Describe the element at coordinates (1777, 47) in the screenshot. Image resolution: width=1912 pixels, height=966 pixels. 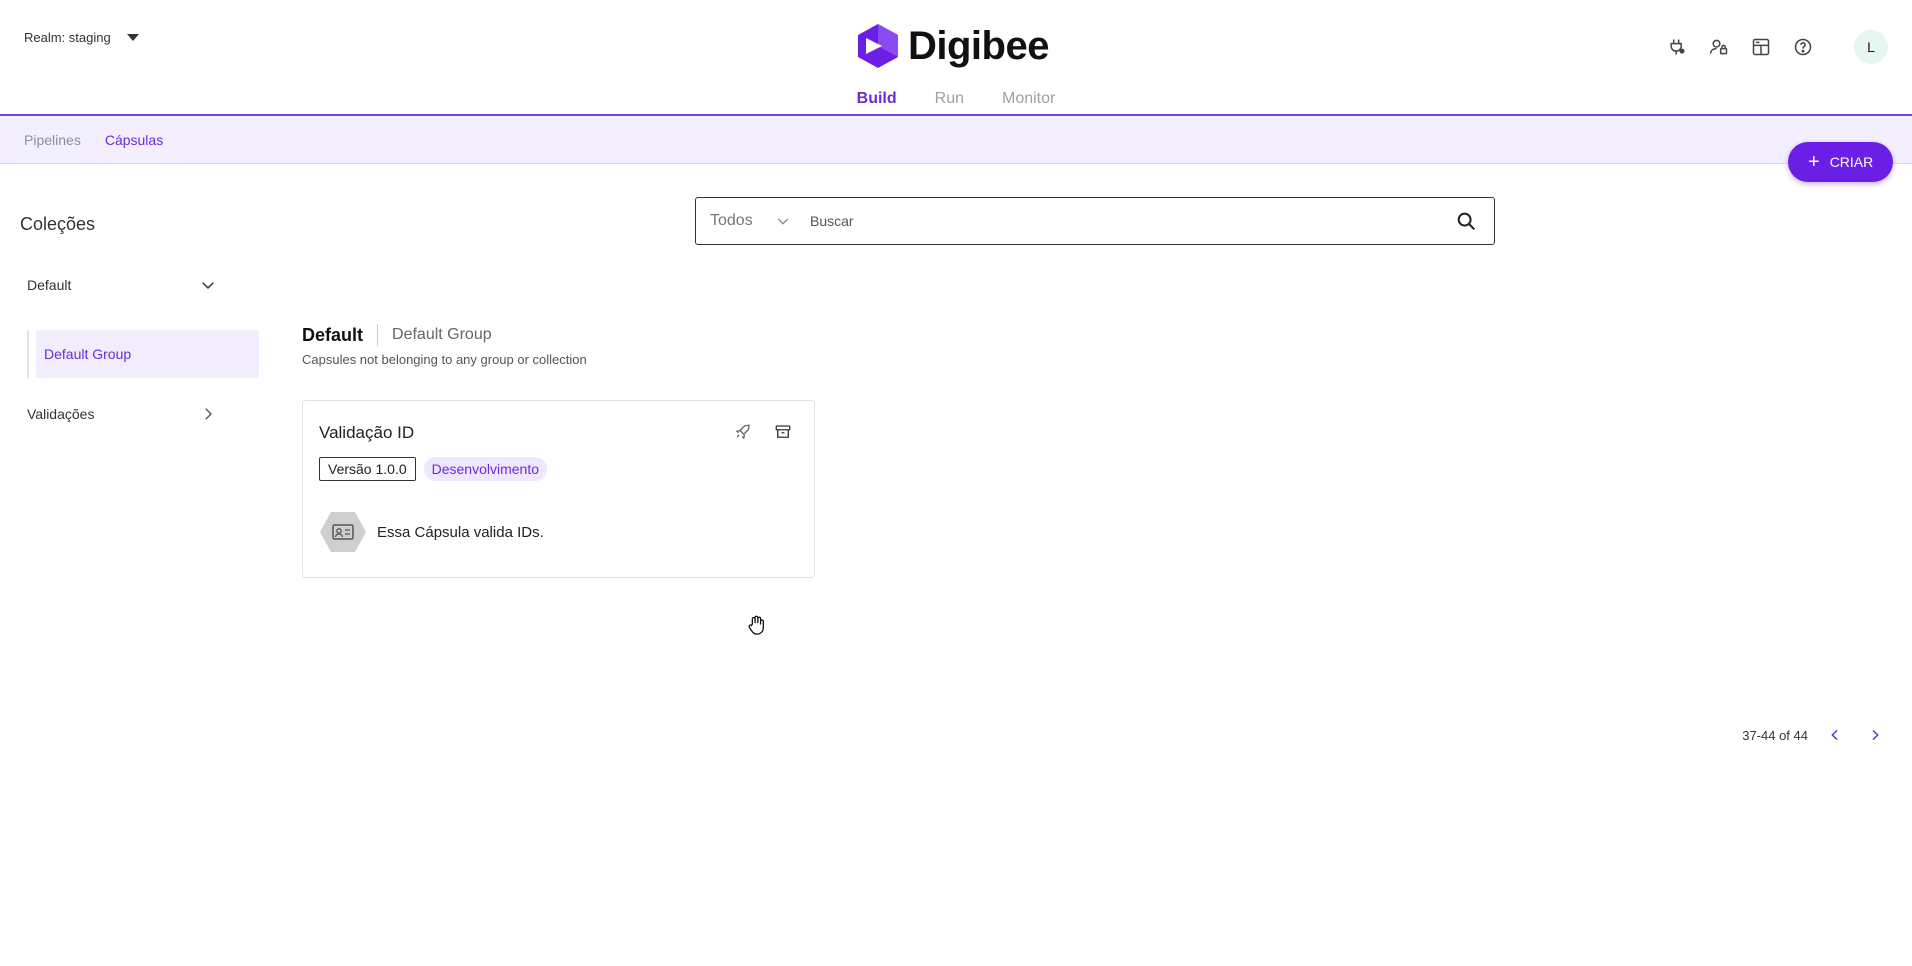
I see `header-actions: L` at that location.